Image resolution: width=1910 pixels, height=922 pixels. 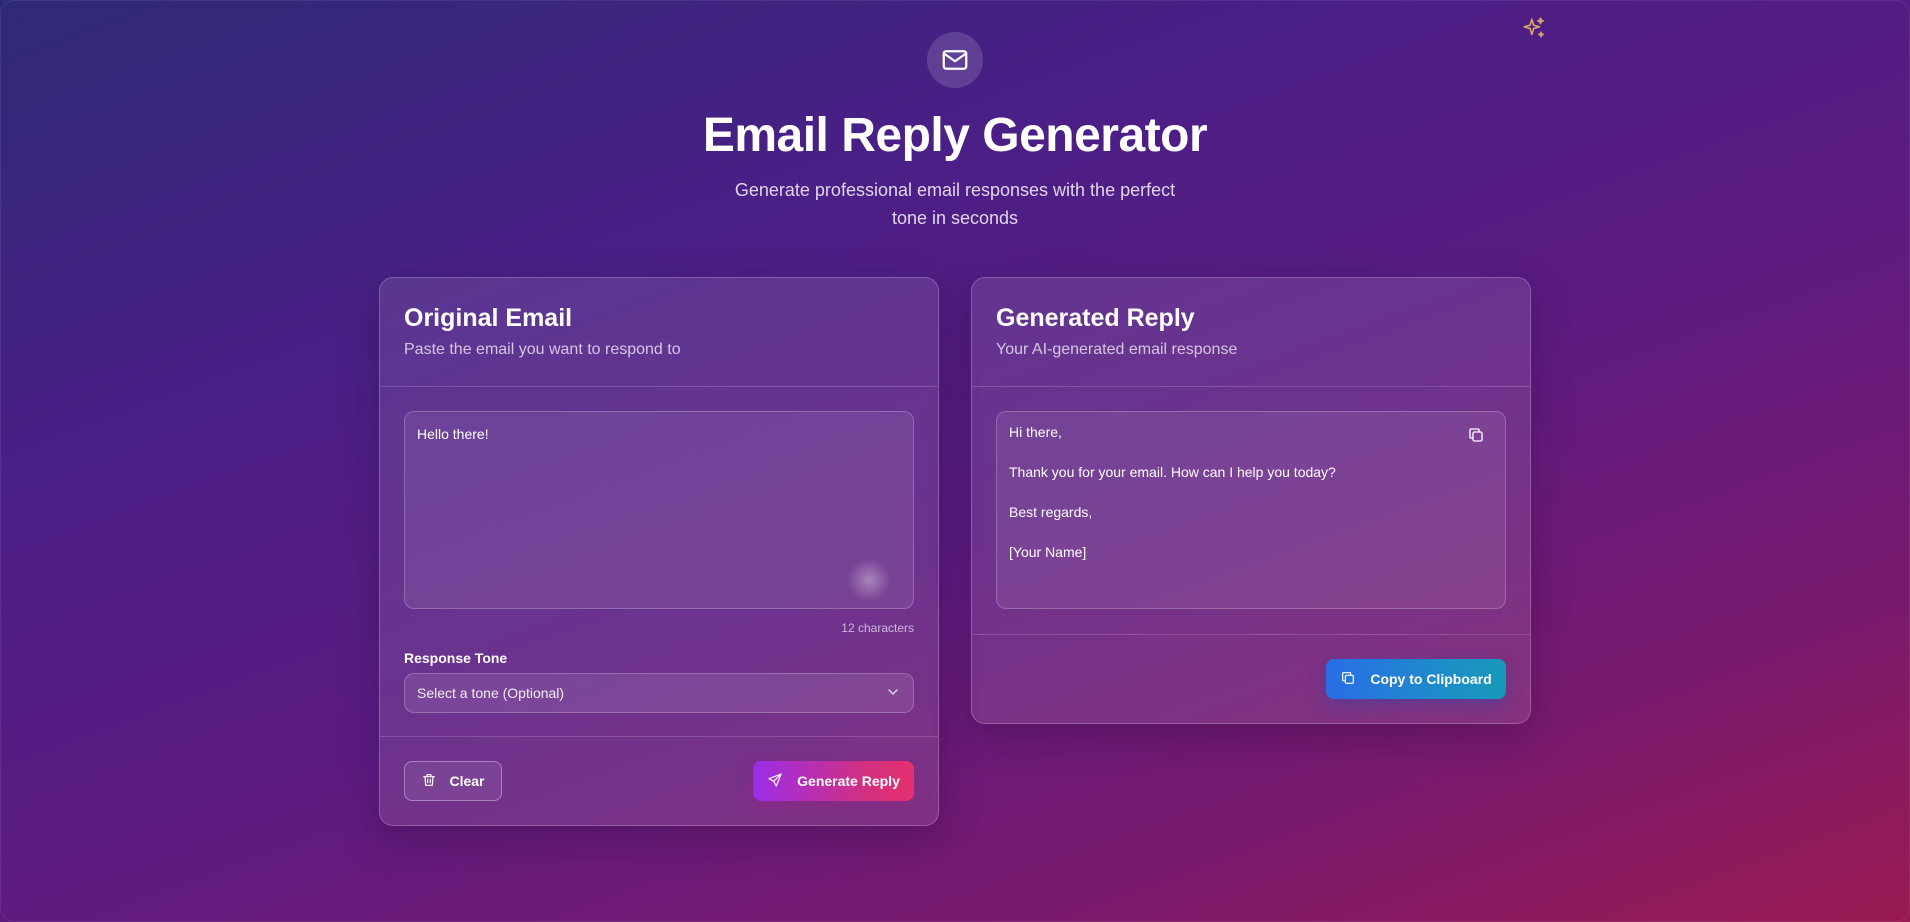 I want to click on clear-button: Clear, so click(x=453, y=781).